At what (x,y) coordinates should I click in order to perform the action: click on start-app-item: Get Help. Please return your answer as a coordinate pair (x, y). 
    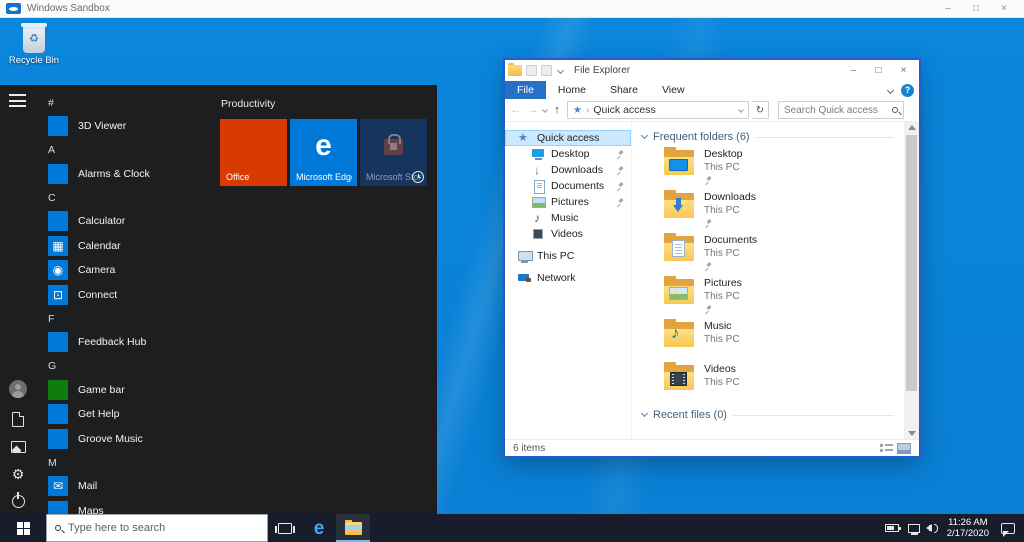
    Looking at the image, I should click on (128, 414).